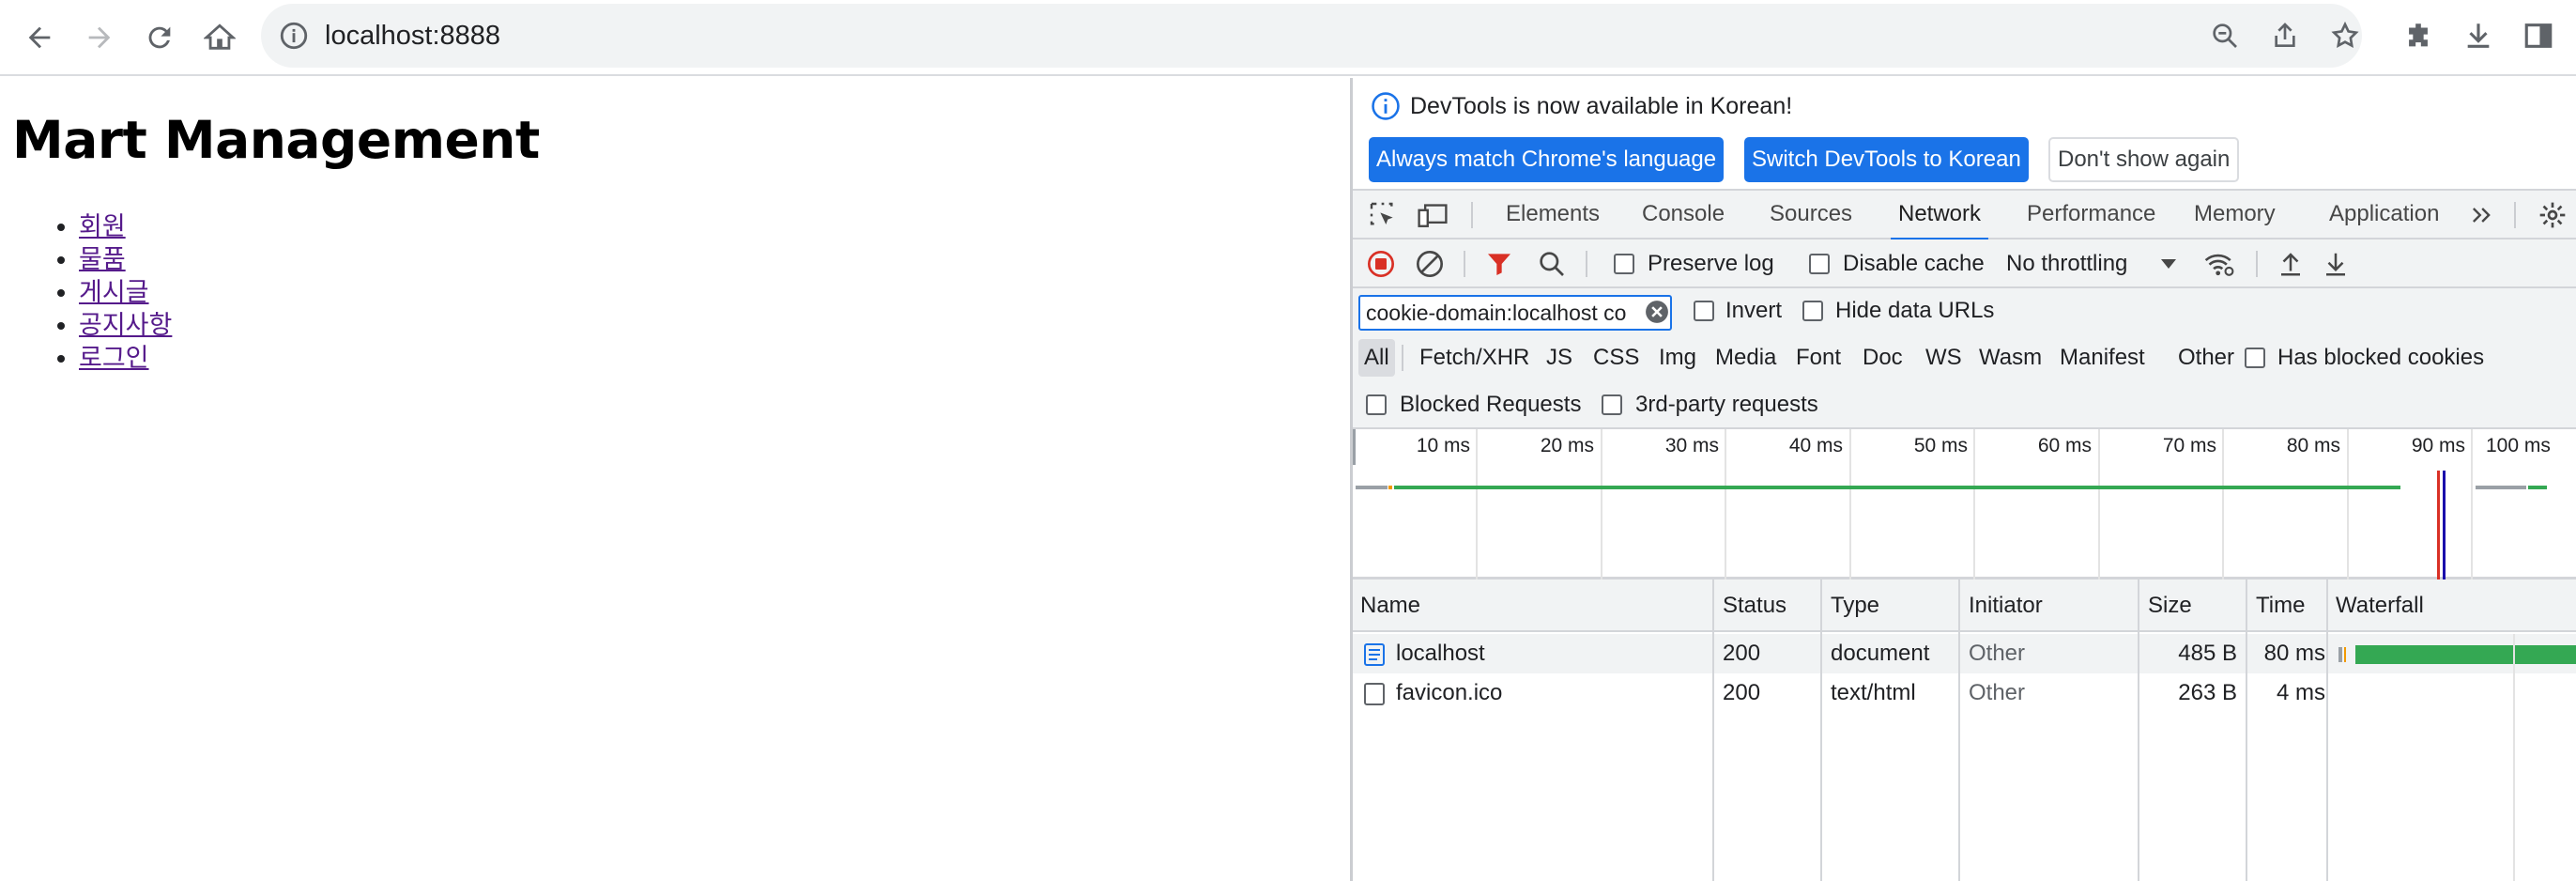 The height and width of the screenshot is (881, 2576). I want to click on tab-console: Console, so click(1684, 215).